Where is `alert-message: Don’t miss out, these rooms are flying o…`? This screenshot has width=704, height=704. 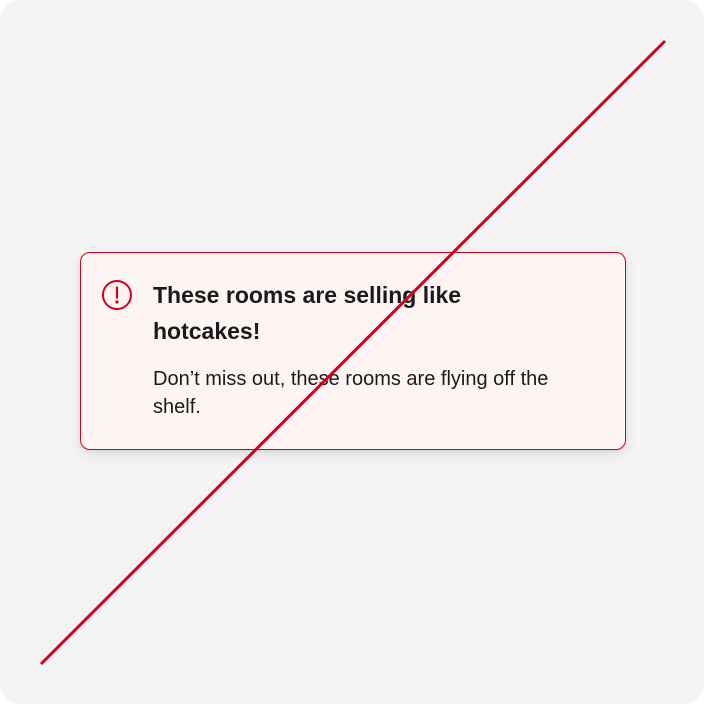
alert-message: Don’t miss out, these rooms are flying o… is located at coordinates (351, 393).